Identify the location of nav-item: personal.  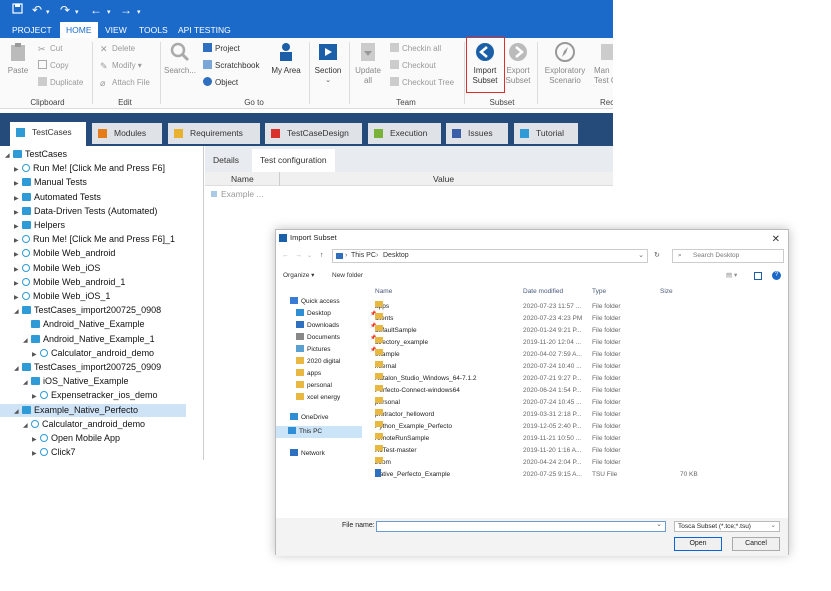
(314, 386).